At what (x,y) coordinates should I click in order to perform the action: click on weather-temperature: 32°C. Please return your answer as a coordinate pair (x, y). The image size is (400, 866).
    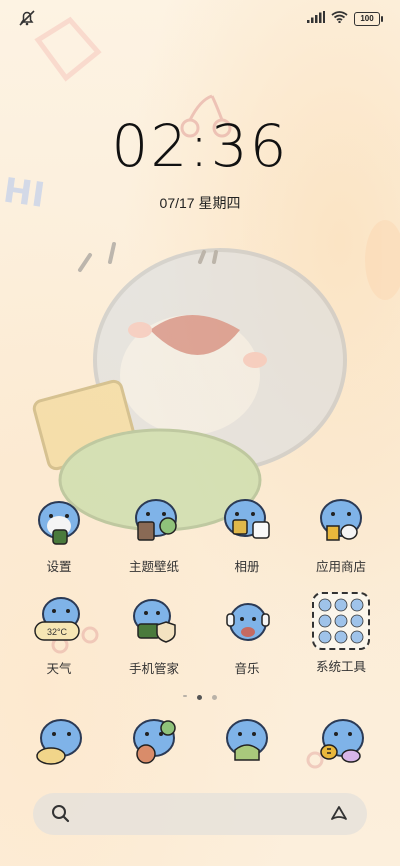
    Looking at the image, I should click on (57, 632).